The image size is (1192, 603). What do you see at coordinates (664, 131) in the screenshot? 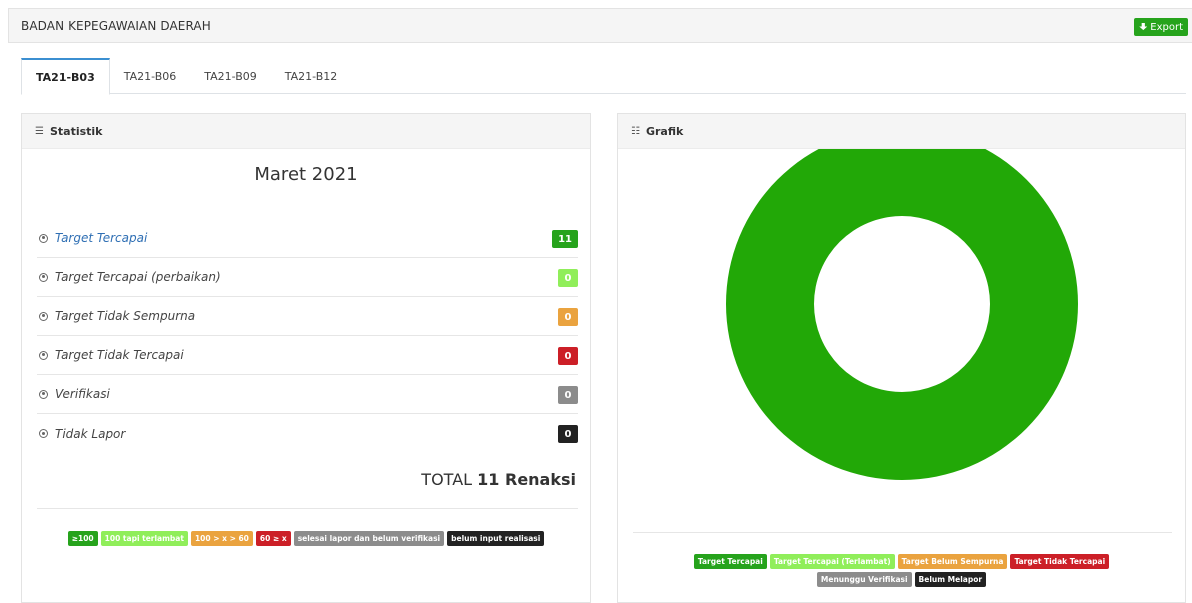
I see `grafik-title: Grafik` at bounding box center [664, 131].